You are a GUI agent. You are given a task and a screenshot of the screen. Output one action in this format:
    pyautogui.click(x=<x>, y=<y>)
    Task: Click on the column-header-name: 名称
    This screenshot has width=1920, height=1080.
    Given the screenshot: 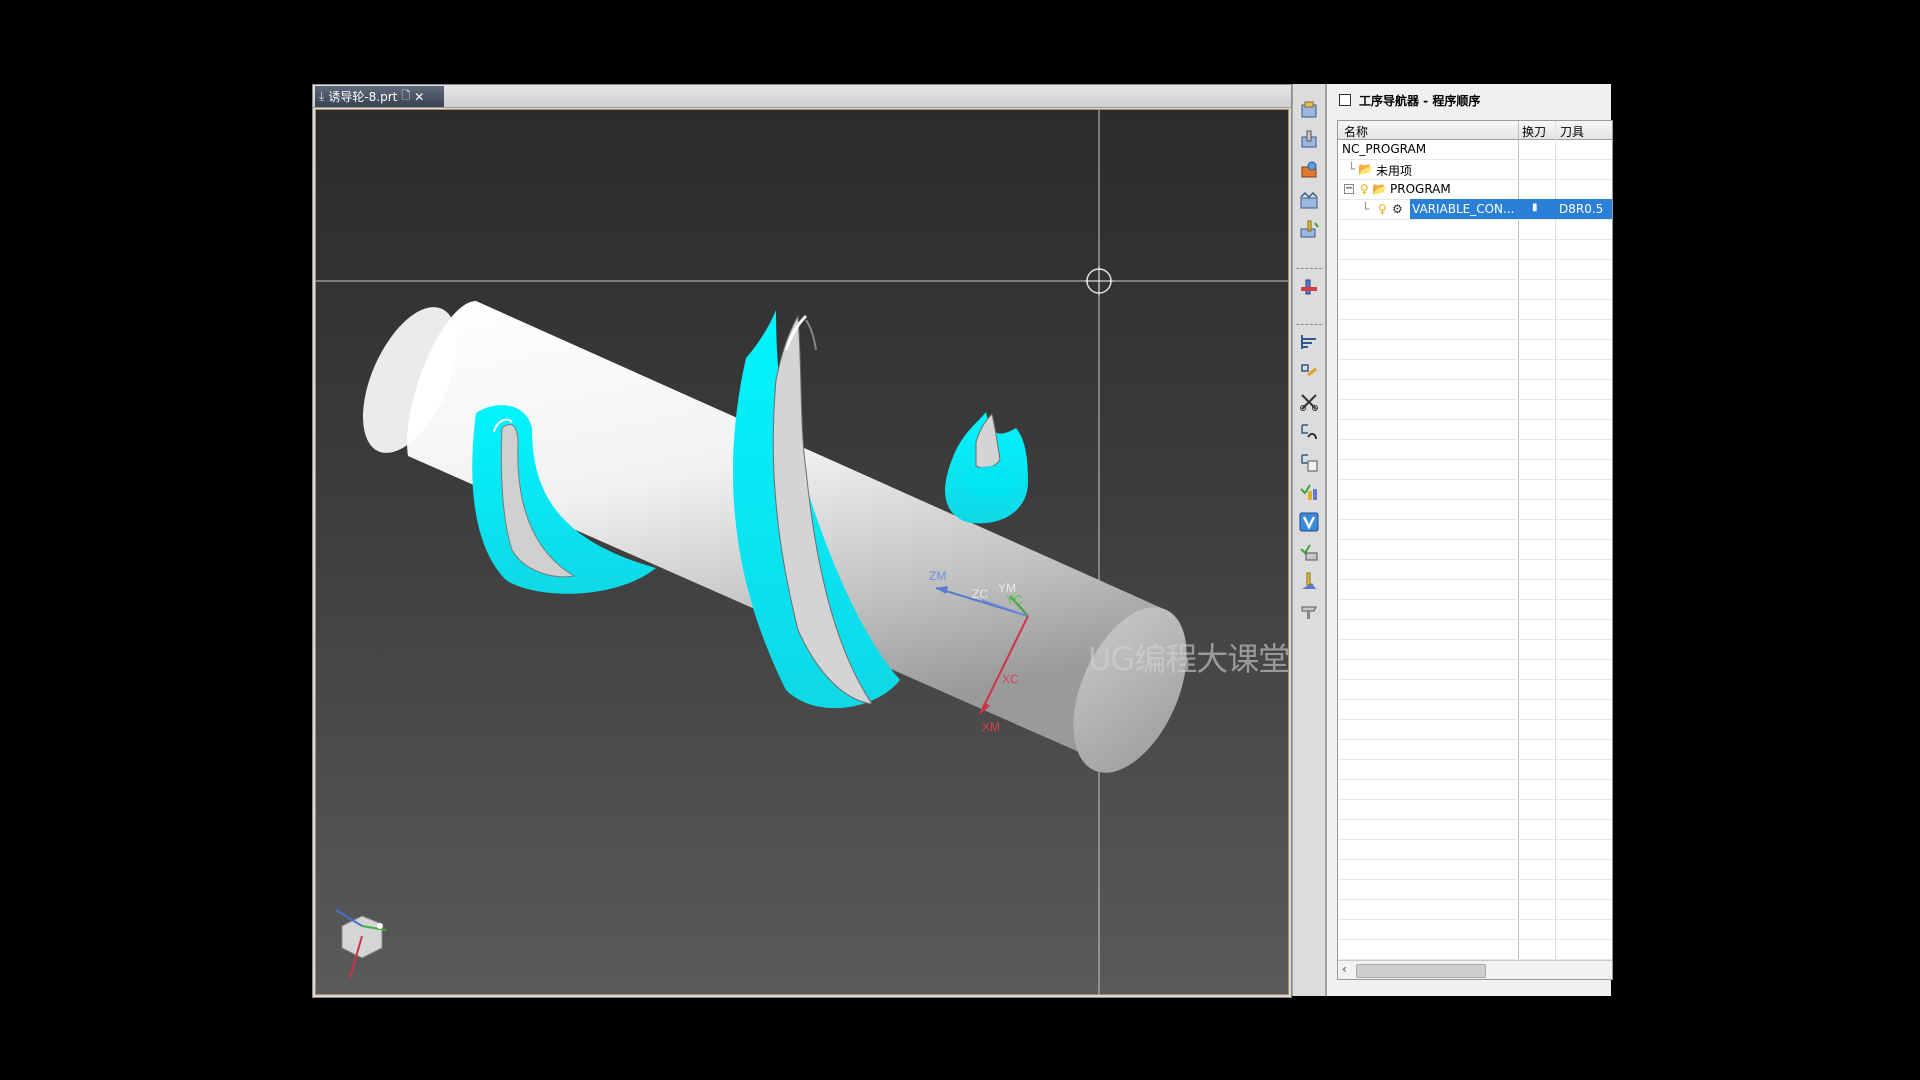 What is the action you would take?
    pyautogui.click(x=1356, y=131)
    